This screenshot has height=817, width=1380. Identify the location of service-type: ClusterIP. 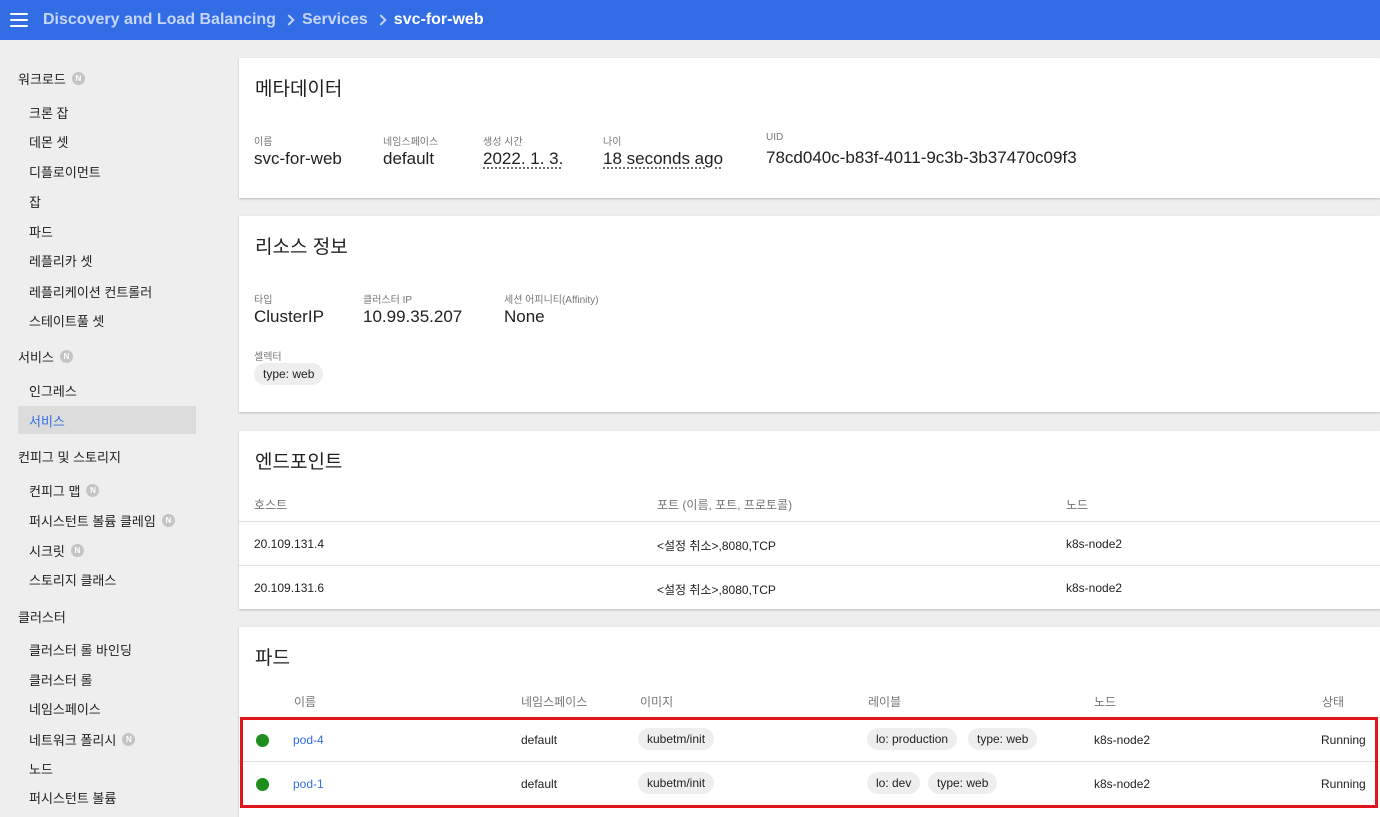
(289, 316).